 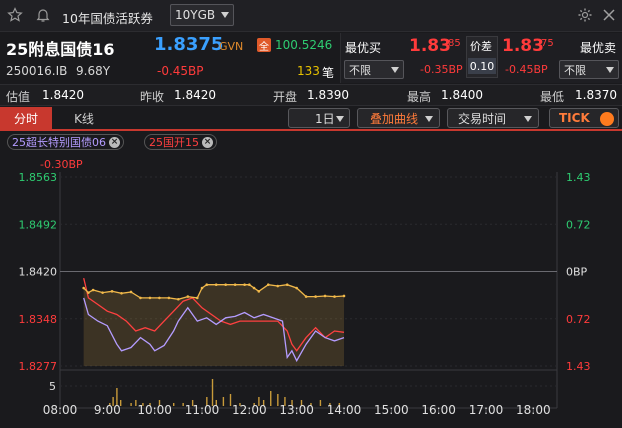 I want to click on x-tick-label: 11:00, so click(x=202, y=410).